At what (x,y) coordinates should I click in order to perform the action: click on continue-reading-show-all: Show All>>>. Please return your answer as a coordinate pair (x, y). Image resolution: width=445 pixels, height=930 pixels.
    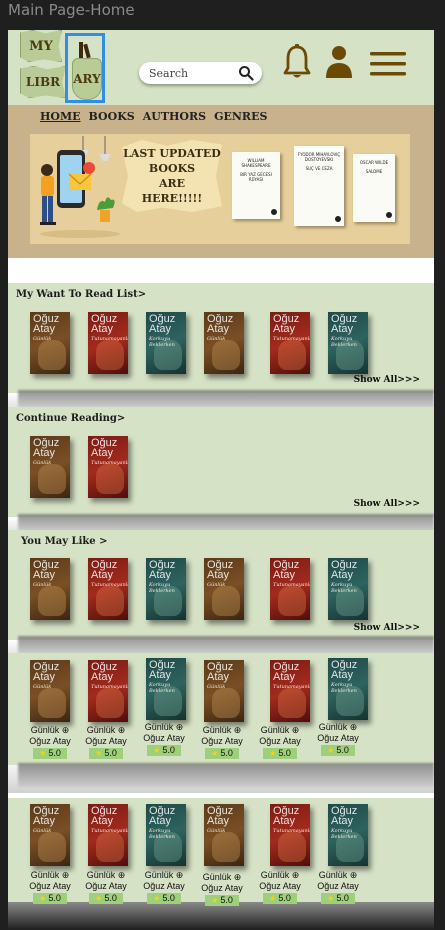
    Looking at the image, I should click on (387, 504).